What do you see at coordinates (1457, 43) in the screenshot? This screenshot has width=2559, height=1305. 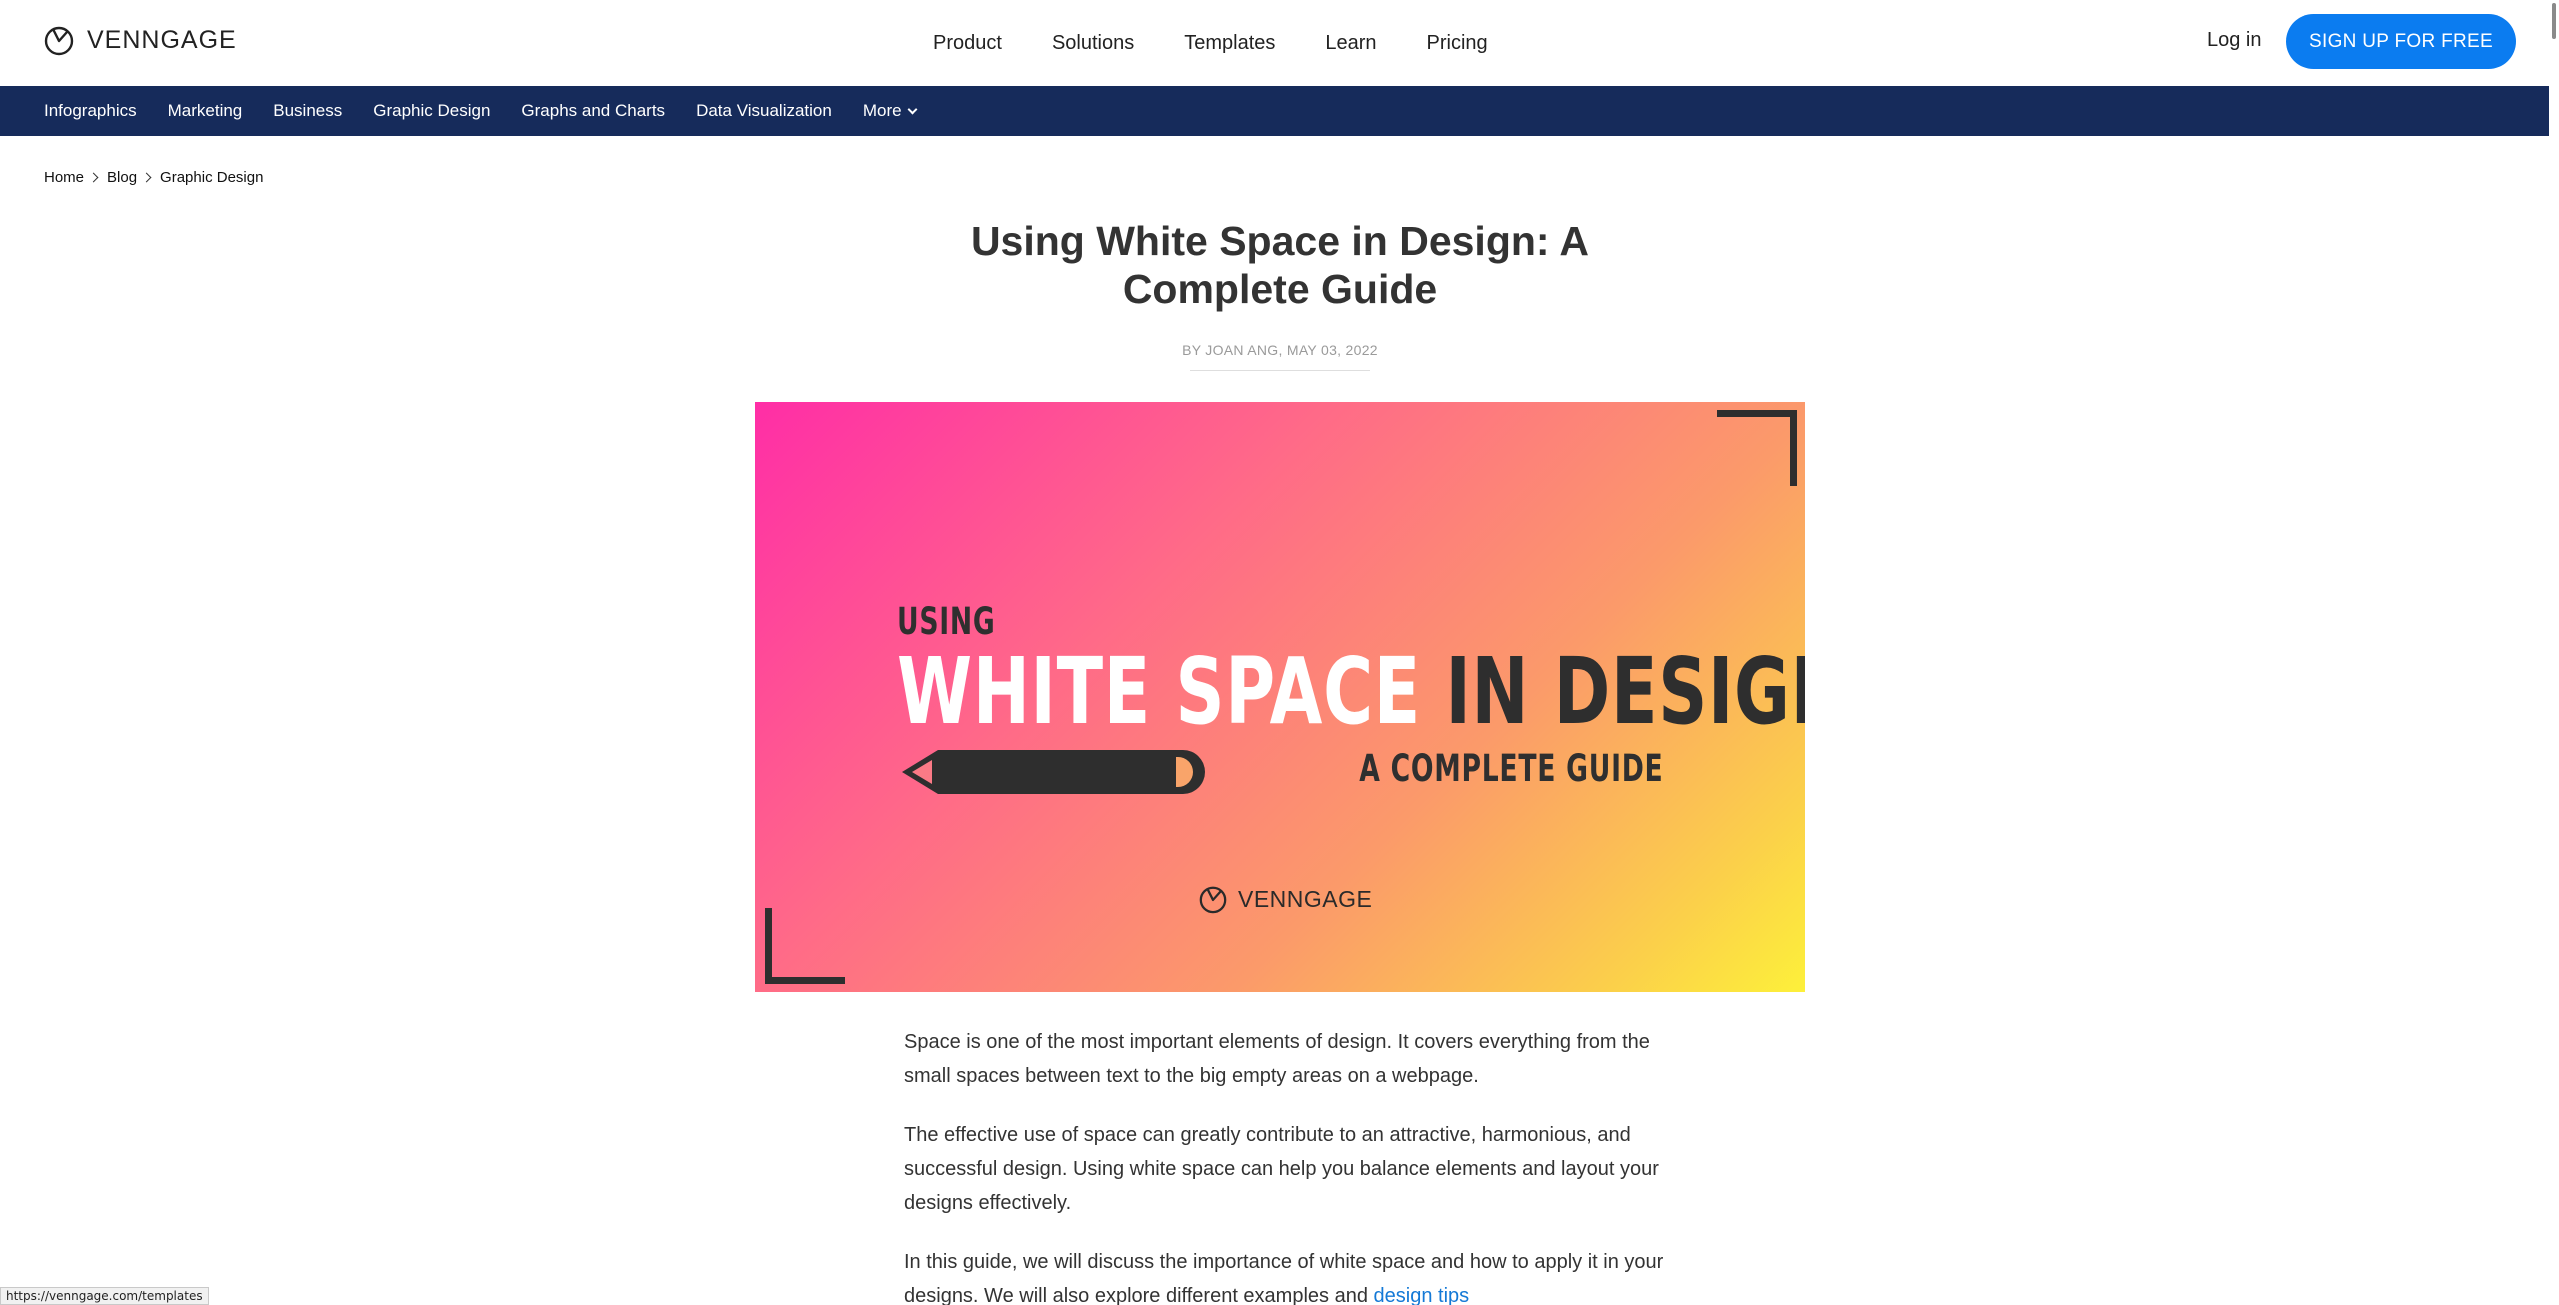 I see `nav-pricing: Pricing` at bounding box center [1457, 43].